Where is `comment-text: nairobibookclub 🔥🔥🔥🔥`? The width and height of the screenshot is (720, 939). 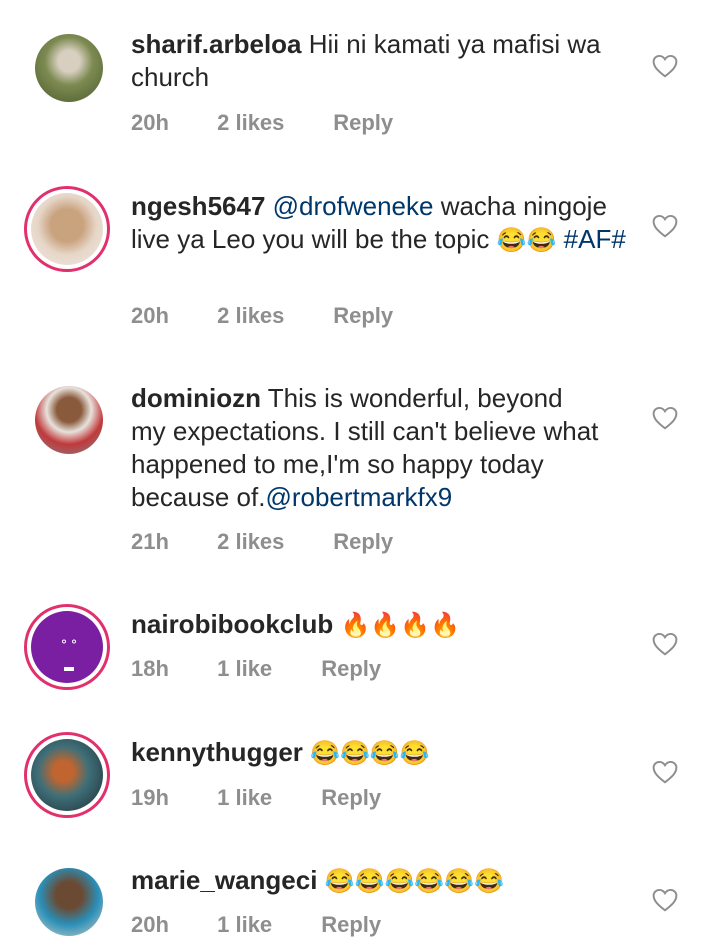 comment-text: nairobibookclub 🔥🔥🔥🔥 is located at coordinates (381, 625).